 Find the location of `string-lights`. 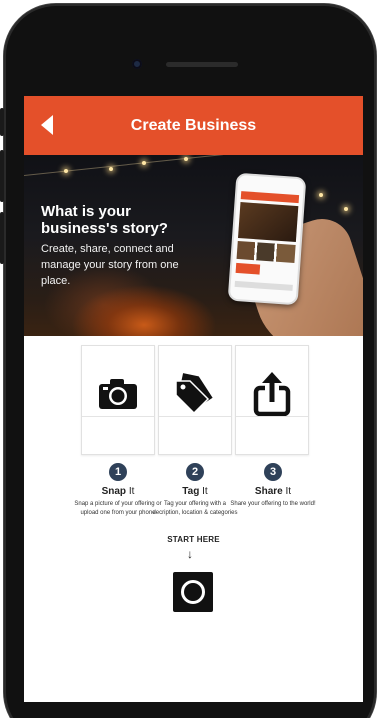

string-lights is located at coordinates (123, 165).